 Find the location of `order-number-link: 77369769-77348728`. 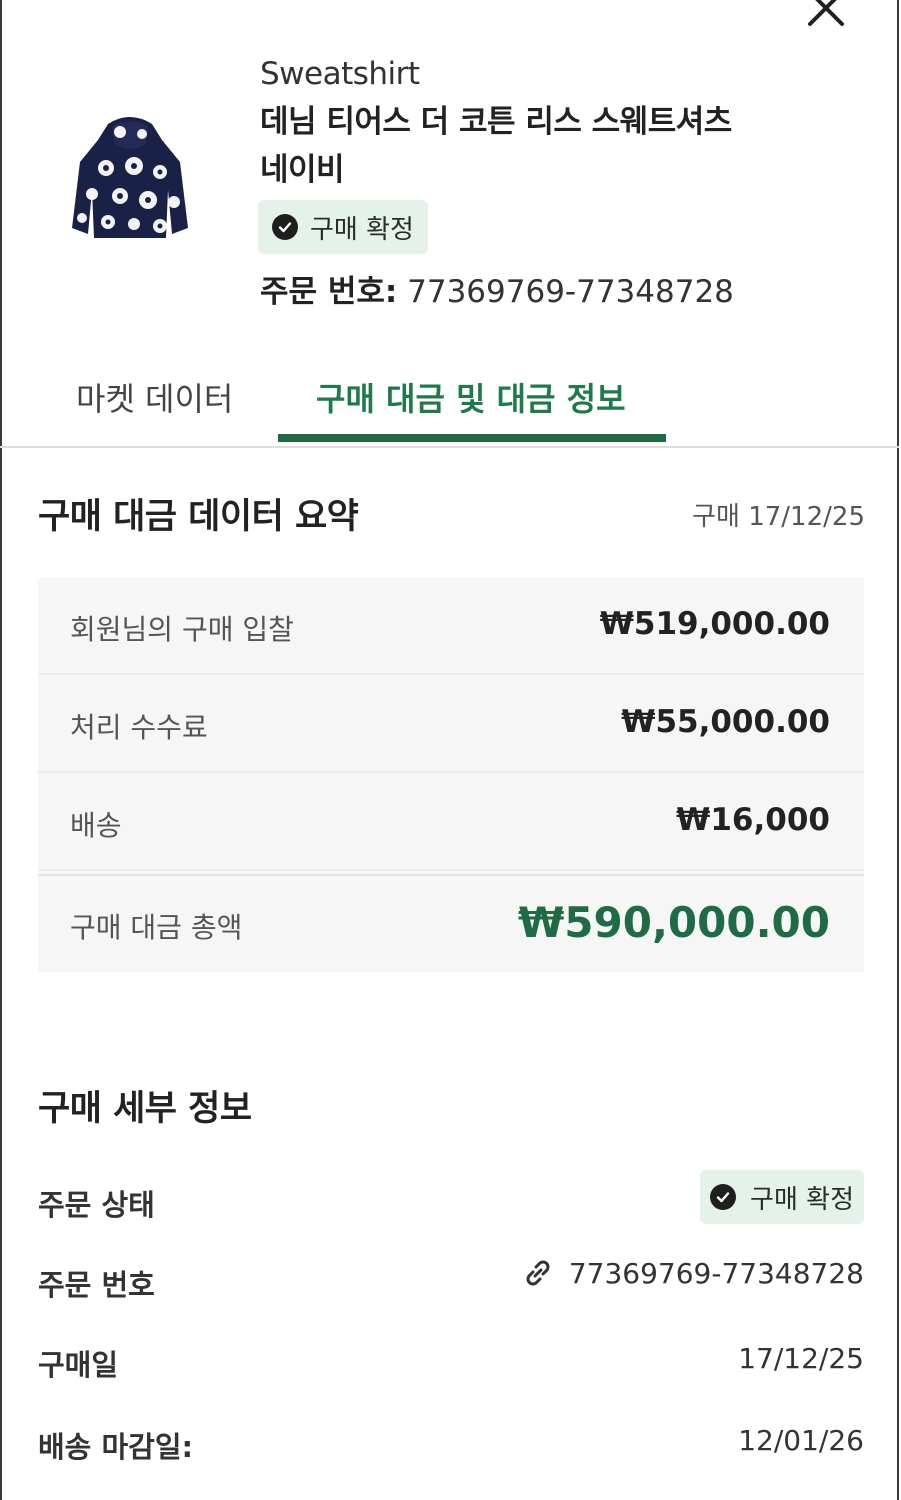

order-number-link: 77369769-77348728 is located at coordinates (692, 1273).